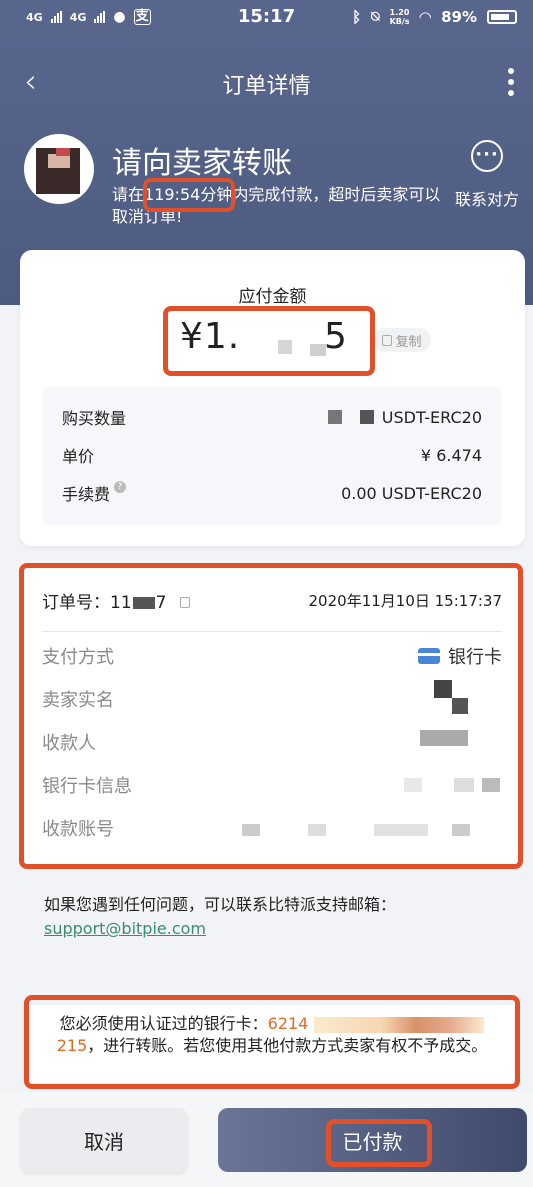 This screenshot has height=1187, width=533. What do you see at coordinates (399, 1024) in the screenshot?
I see `redacted-card-digits` at bounding box center [399, 1024].